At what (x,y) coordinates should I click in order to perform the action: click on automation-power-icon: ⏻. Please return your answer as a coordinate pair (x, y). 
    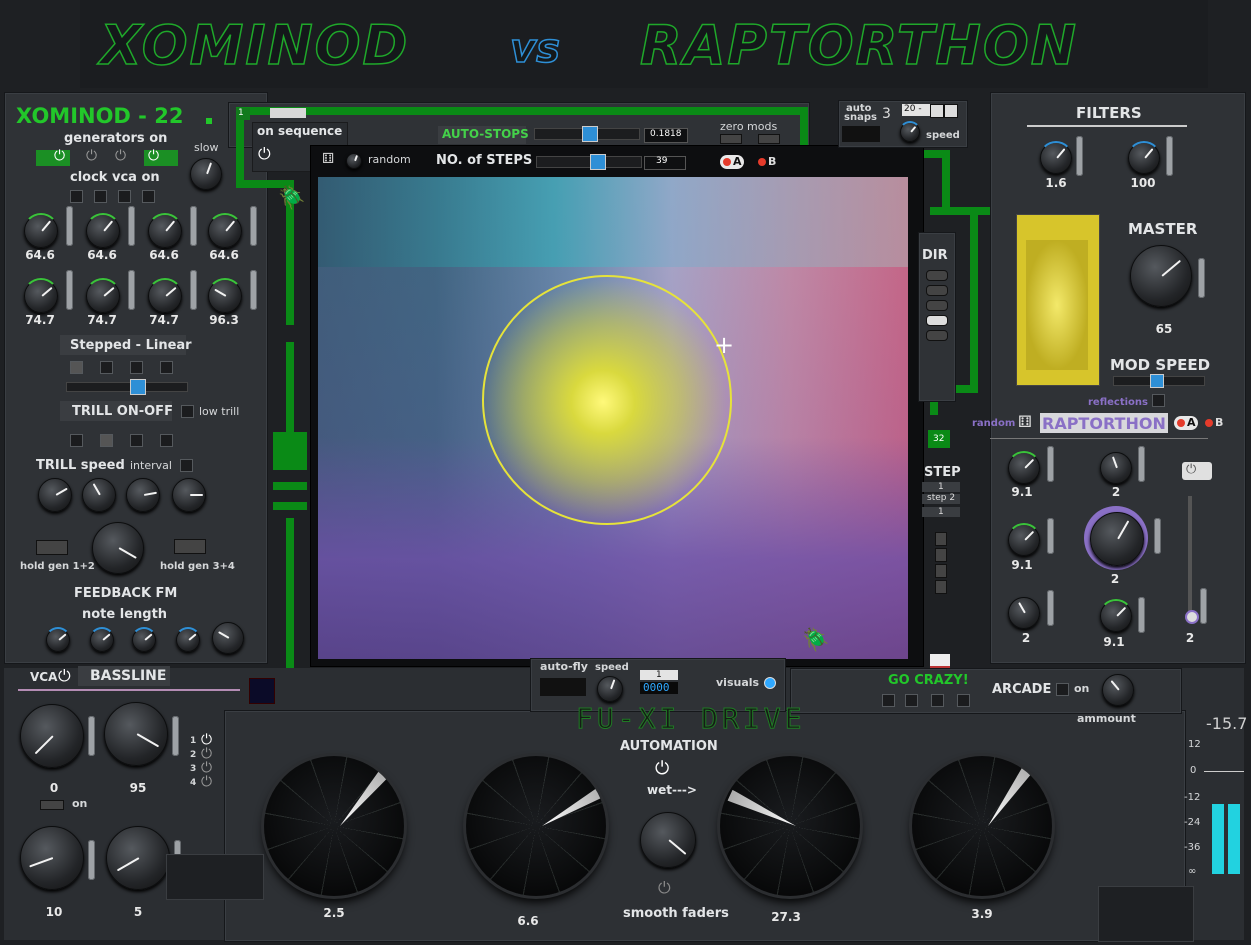
    Looking at the image, I should click on (662, 768).